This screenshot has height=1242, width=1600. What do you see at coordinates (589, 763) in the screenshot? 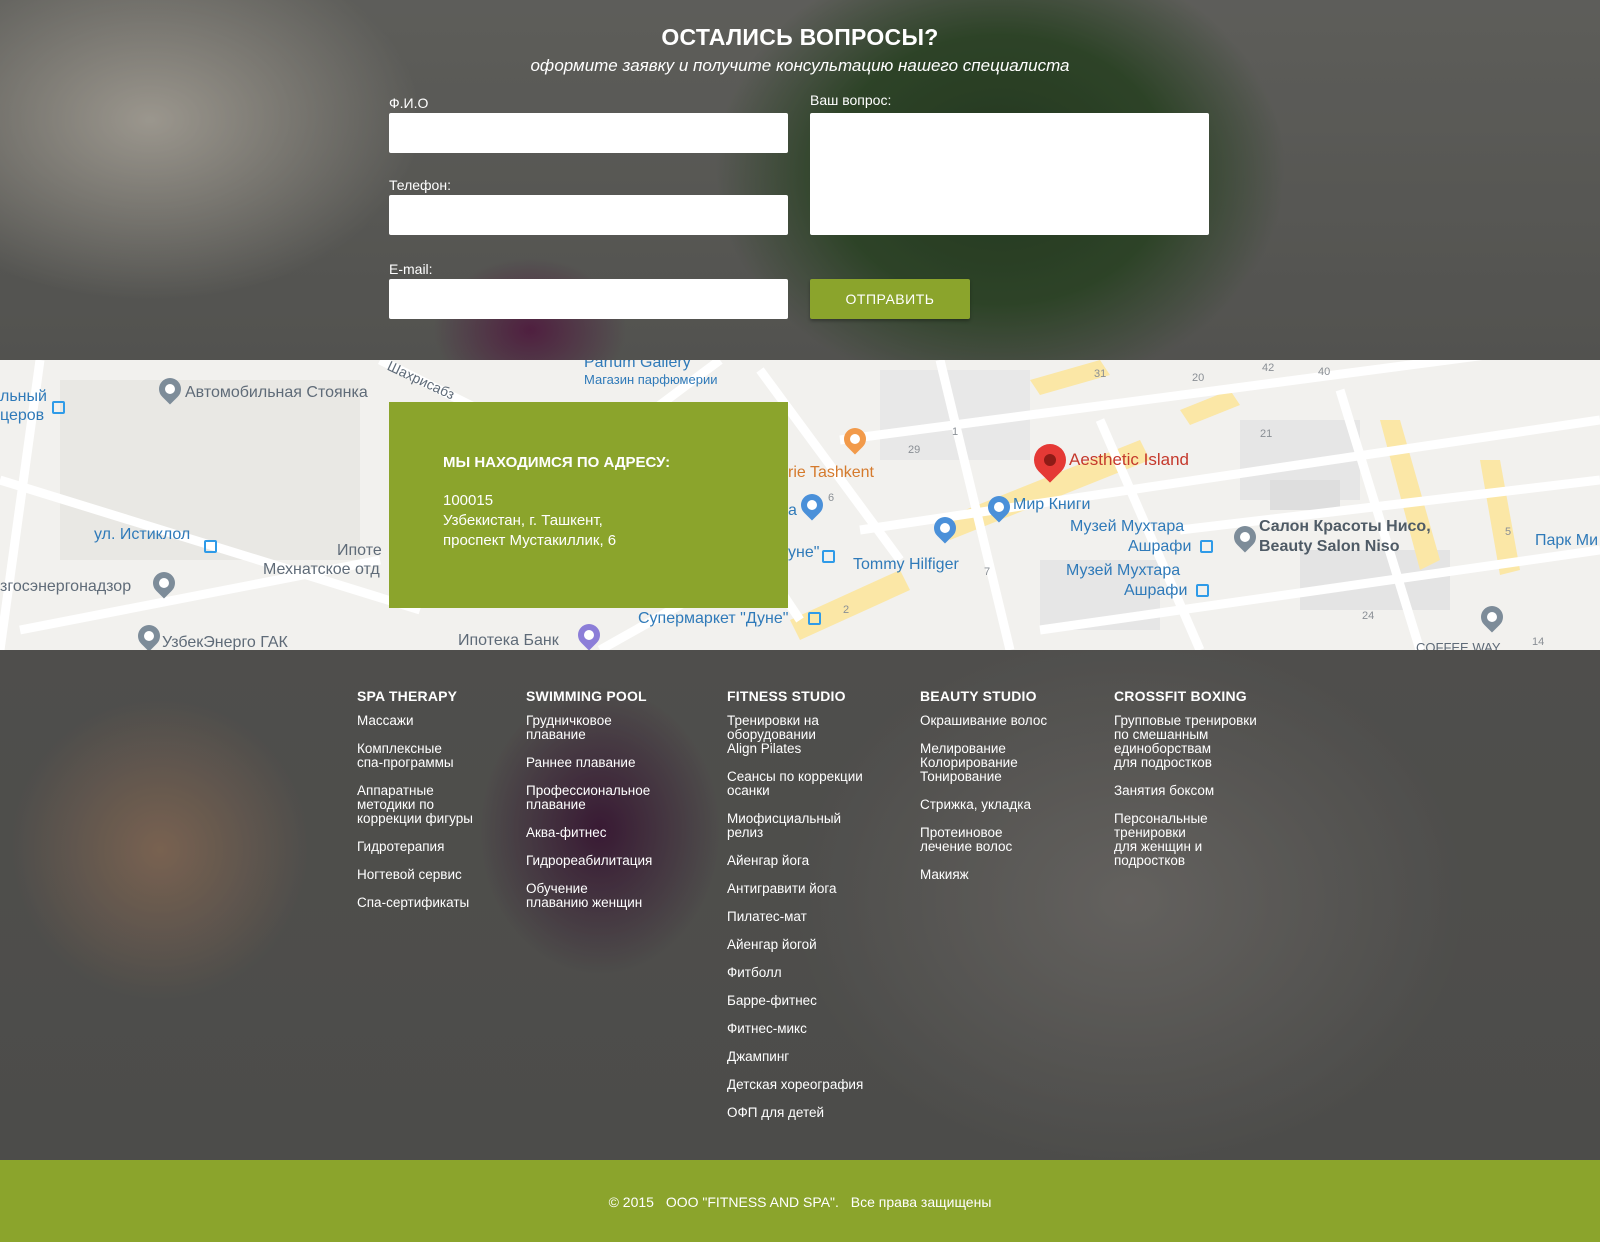
I see `footer-link: Раннее плавание` at bounding box center [589, 763].